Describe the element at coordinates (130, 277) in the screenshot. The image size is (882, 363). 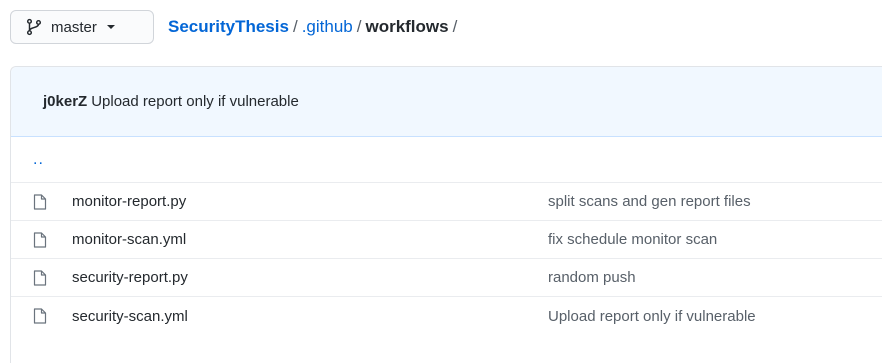
I see `file-name-link: security-report.py` at that location.